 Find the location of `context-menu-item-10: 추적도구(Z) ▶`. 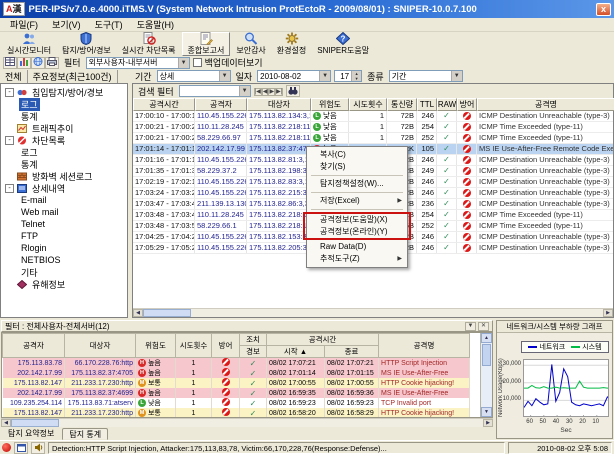

context-menu-item-10: 추적도구(Z) ▶ is located at coordinates (357, 259).